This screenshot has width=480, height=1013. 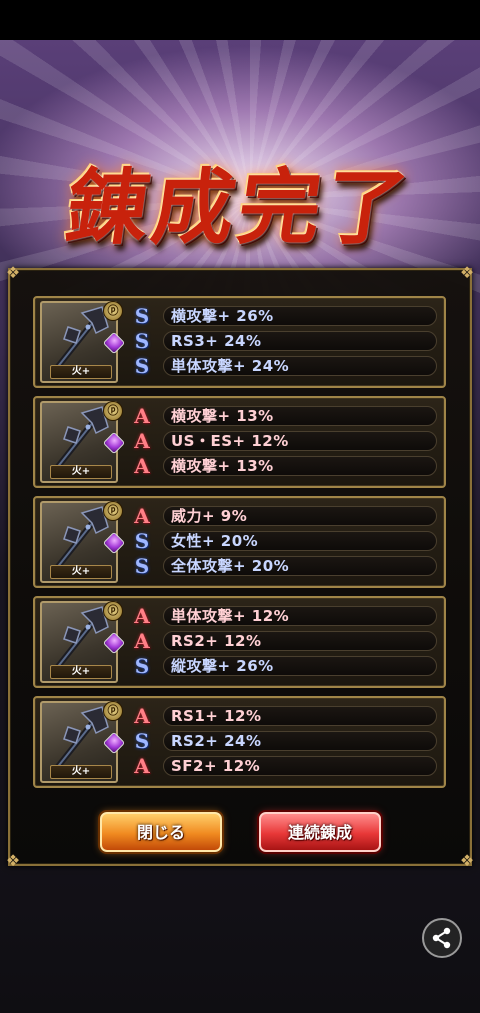 What do you see at coordinates (287, 741) in the screenshot?
I see `ability-row: S RS2+ 24%` at bounding box center [287, 741].